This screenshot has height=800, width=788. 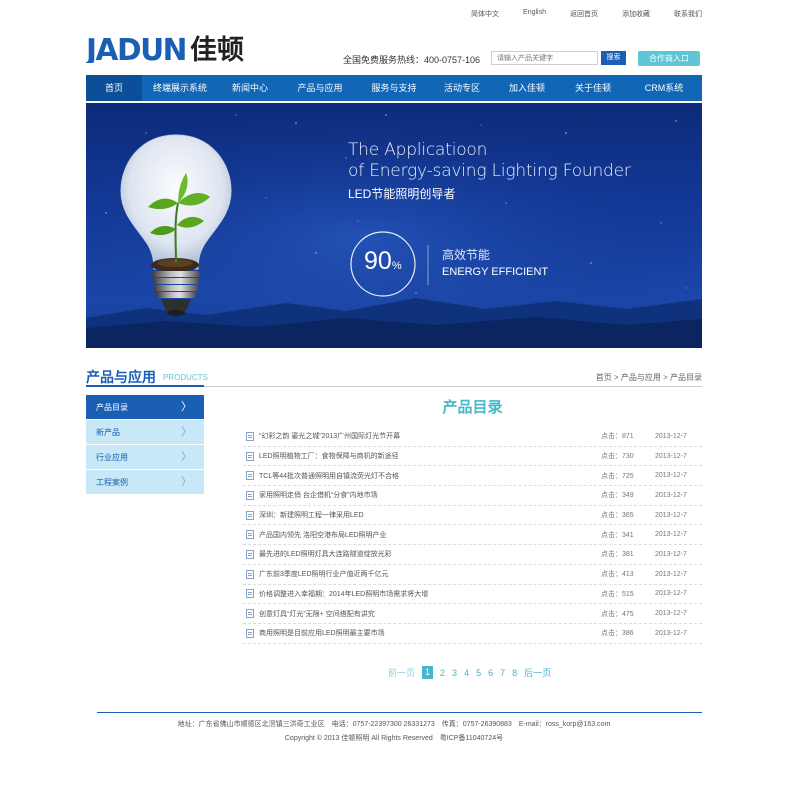 I want to click on search-input, so click(x=544, y=58).